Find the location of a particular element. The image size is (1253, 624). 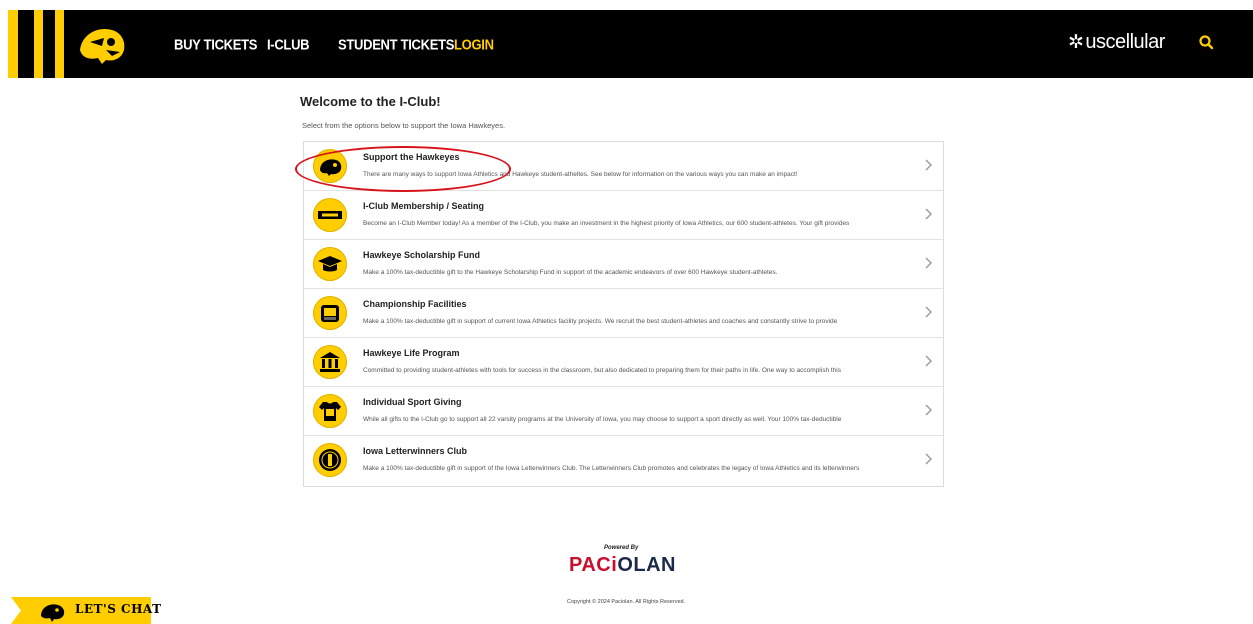

sponsor-name: uscellular is located at coordinates (1125, 42).